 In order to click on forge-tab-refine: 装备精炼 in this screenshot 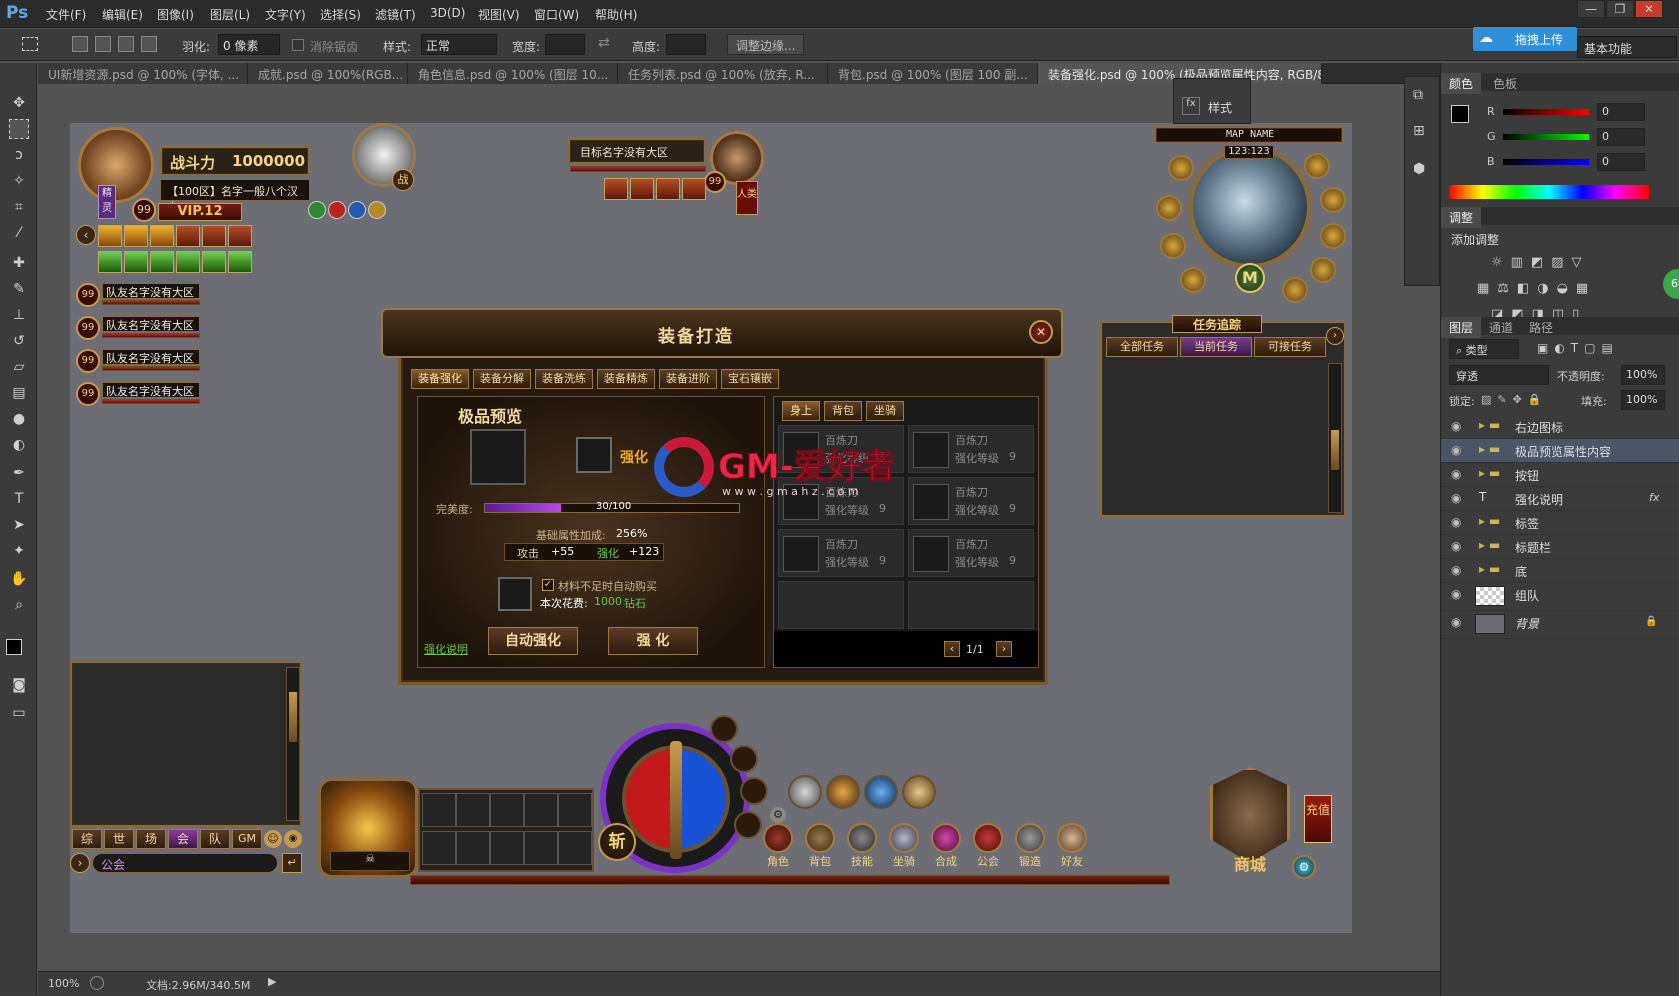, I will do `click(626, 379)`.